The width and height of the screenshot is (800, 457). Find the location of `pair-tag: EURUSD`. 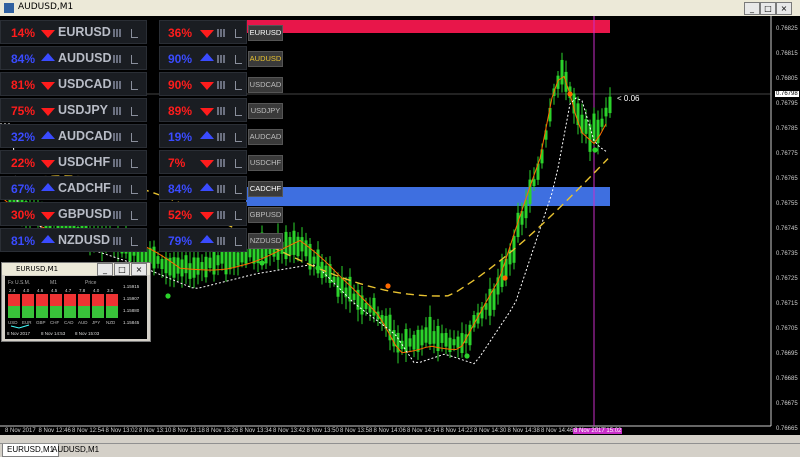

pair-tag: EURUSD is located at coordinates (265, 33).